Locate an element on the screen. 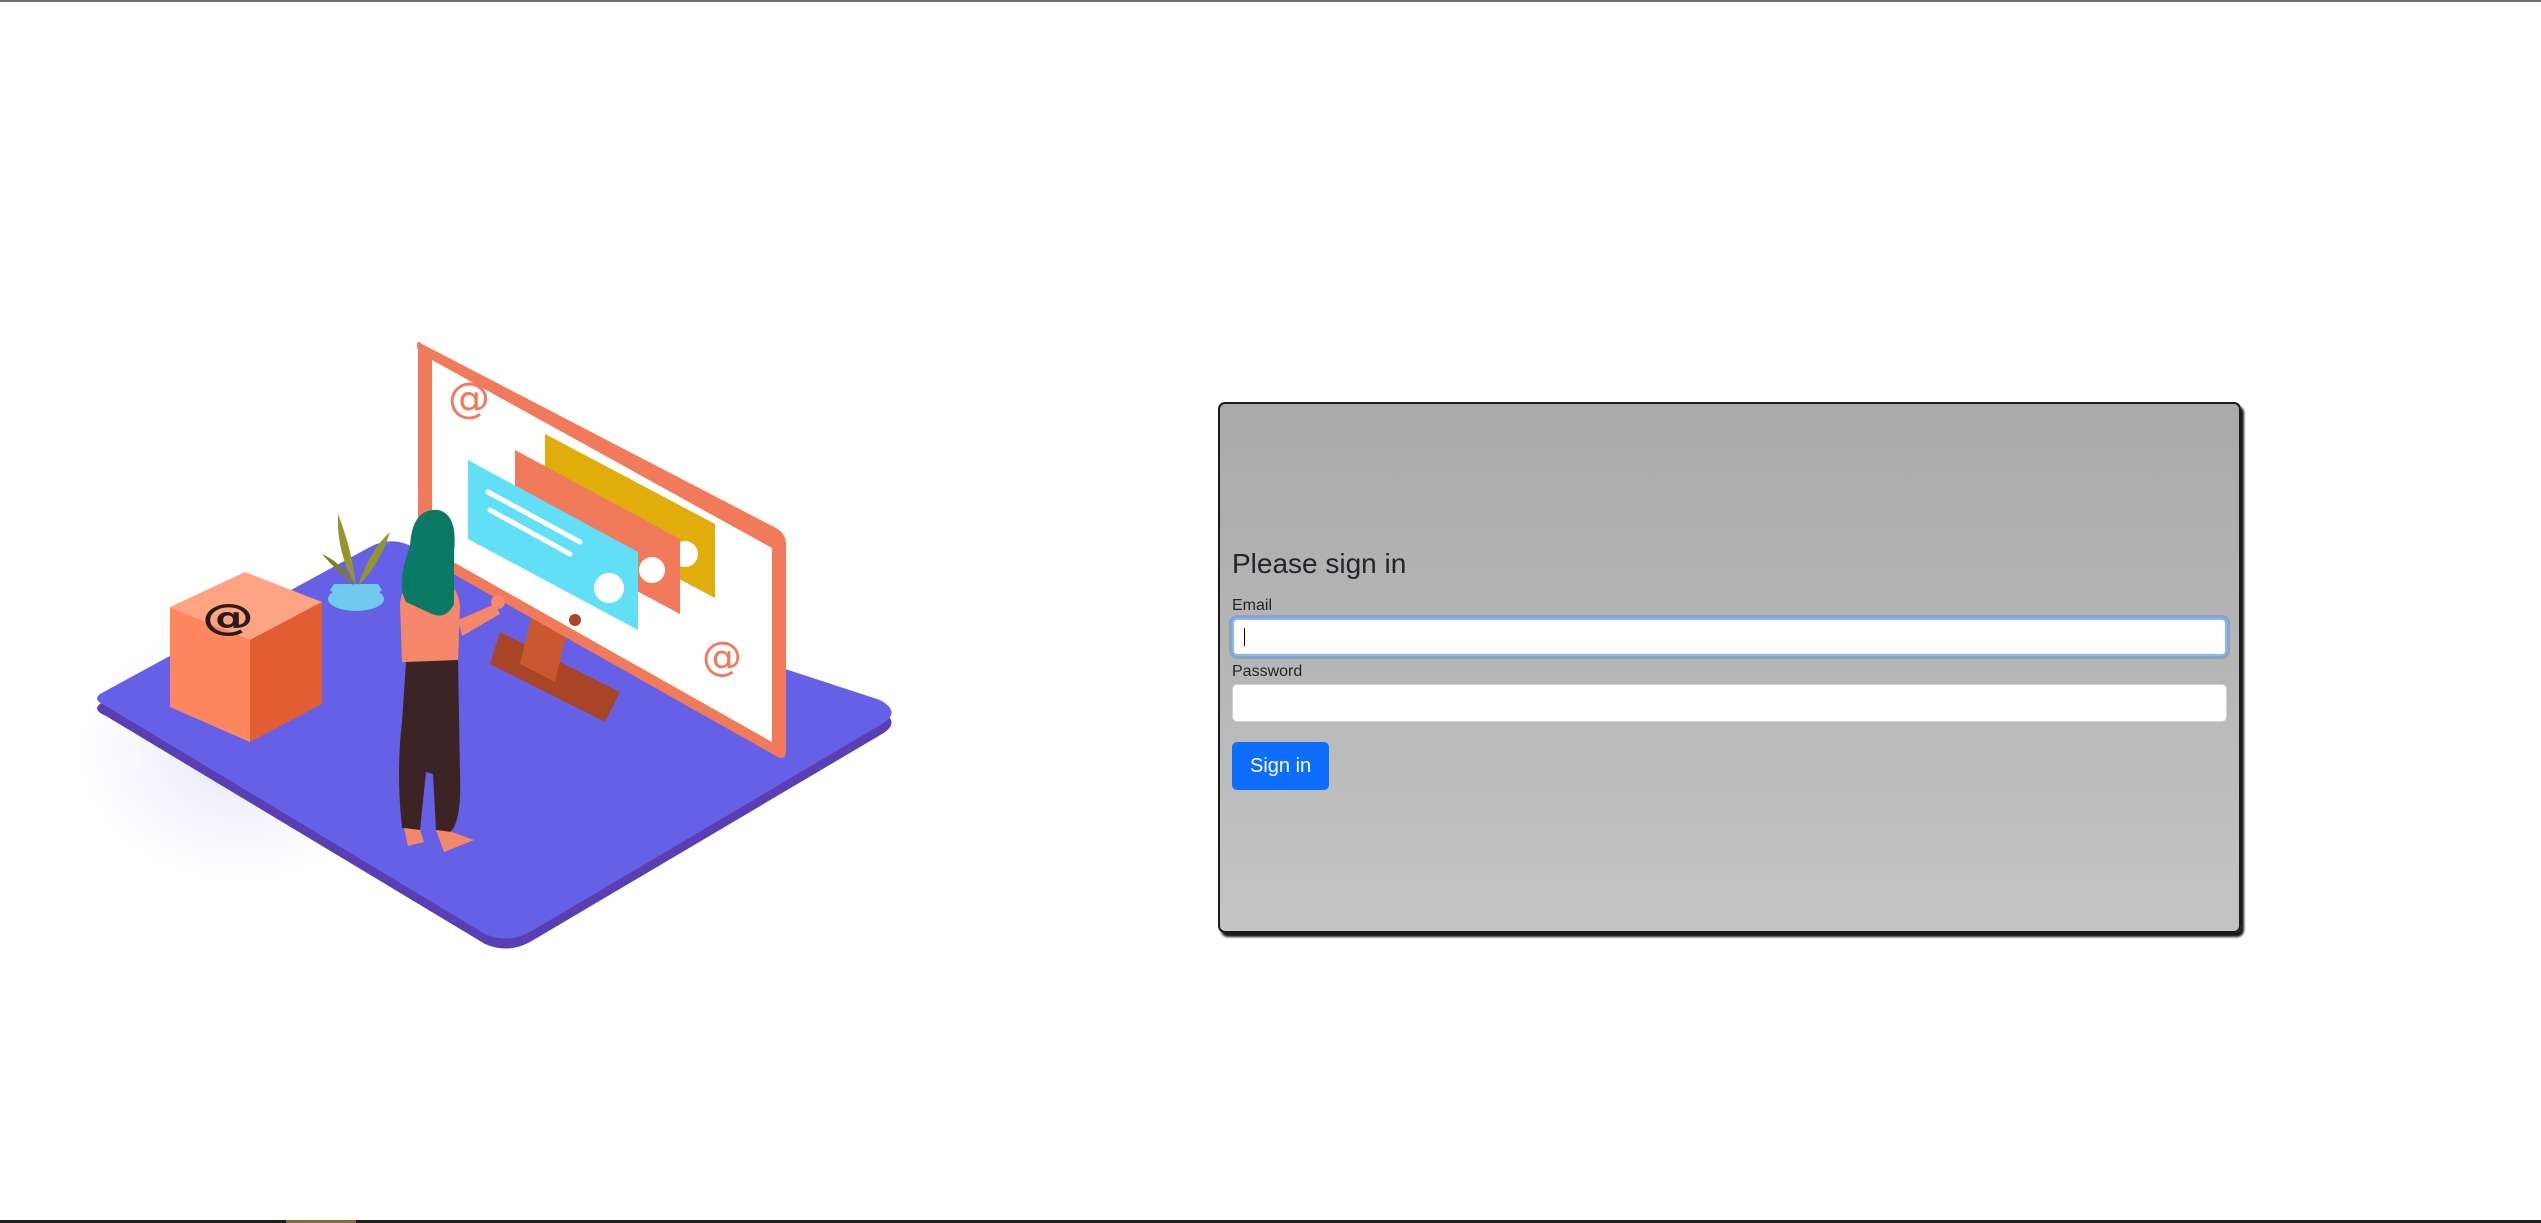 This screenshot has width=2541, height=1223. email-label: Email is located at coordinates (1252, 605).